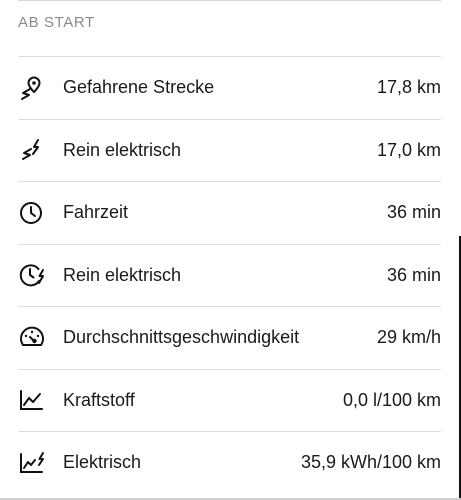 This screenshot has width=461, height=500. Describe the element at coordinates (229, 462) in the screenshot. I see `row-electric-consumption: Elektrisch 35,9 kWh/100 km` at that location.